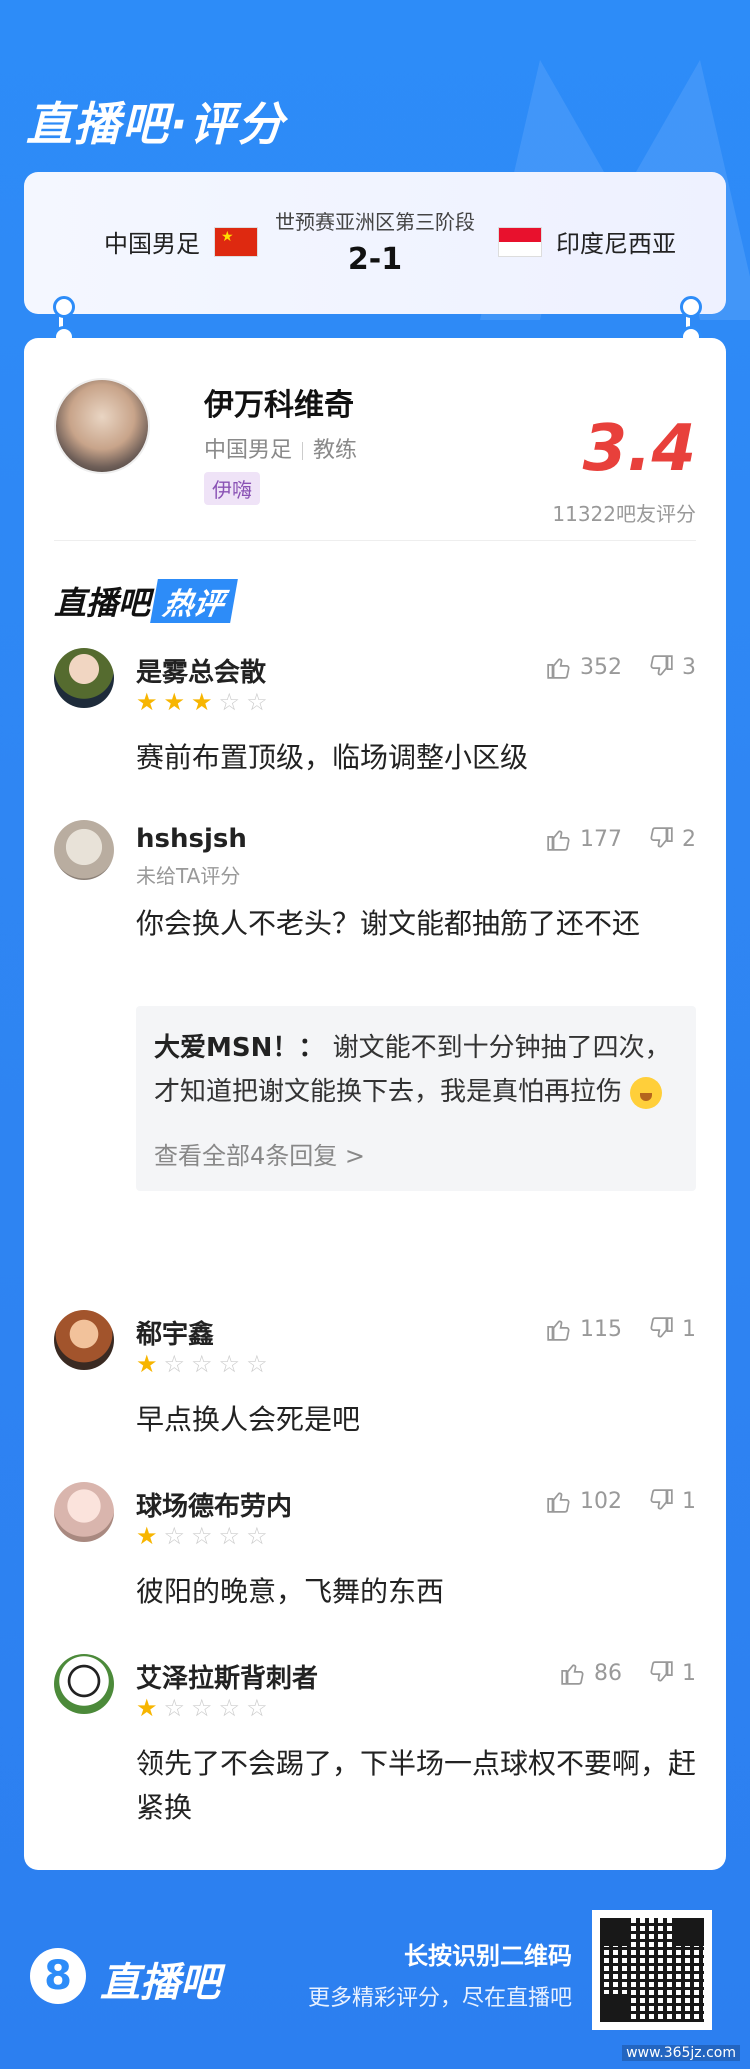 The height and width of the screenshot is (2069, 750). I want to click on zhibo8-logo-icon: 8, so click(58, 1976).